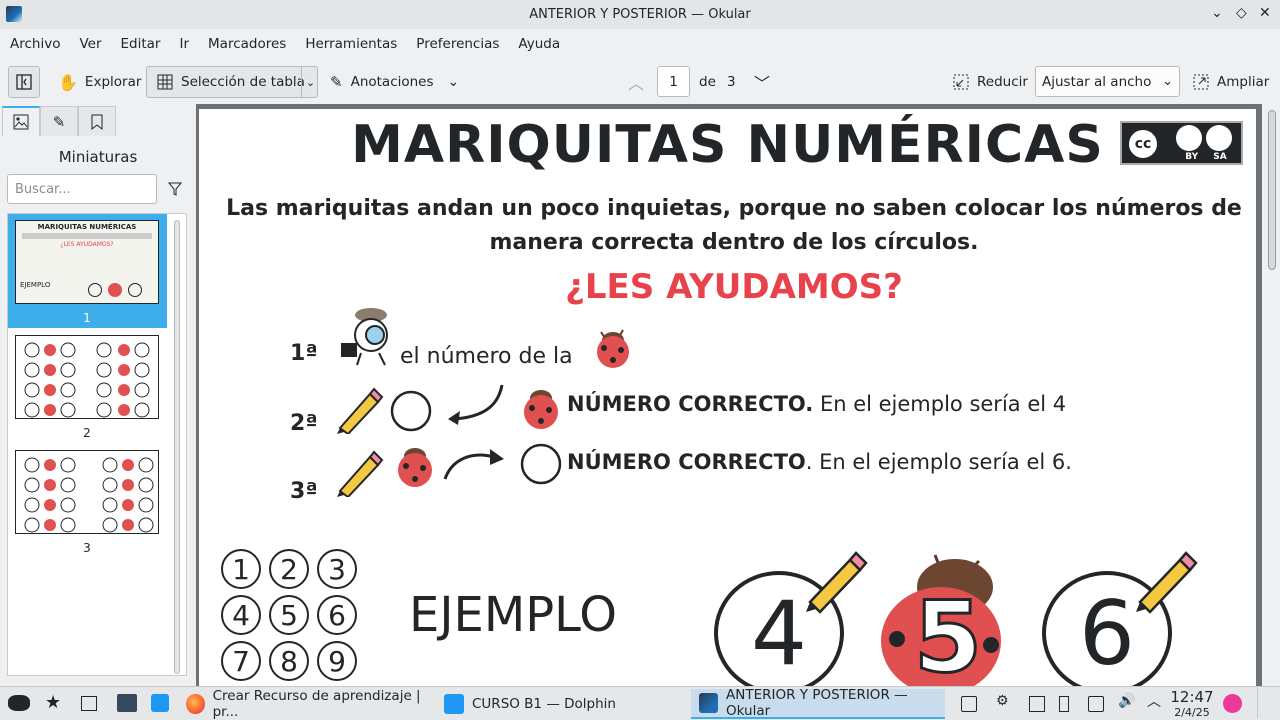 This screenshot has height=720, width=1280. I want to click on detective-icon, so click(364, 337).